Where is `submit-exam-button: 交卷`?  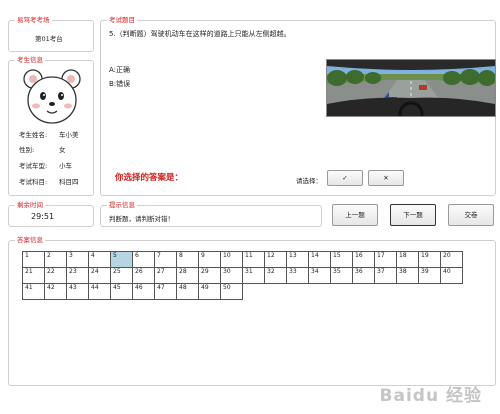
submit-exam-button: 交卷 is located at coordinates (471, 215).